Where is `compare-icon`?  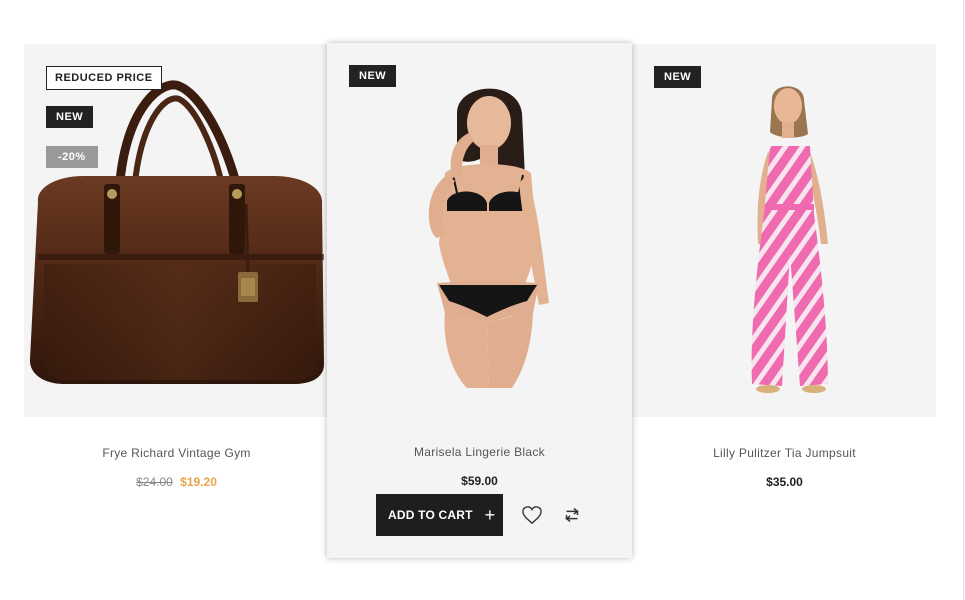
compare-icon is located at coordinates (572, 515).